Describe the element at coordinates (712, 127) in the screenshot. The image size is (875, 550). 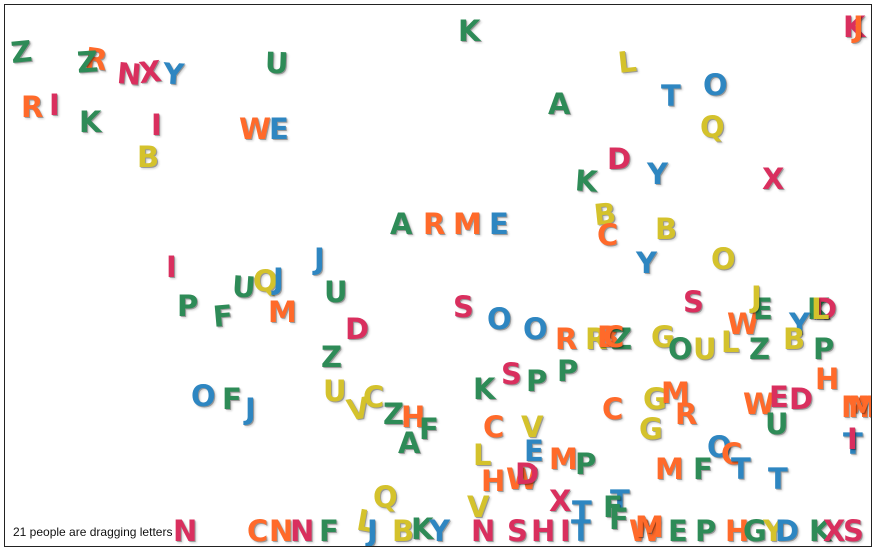
I see `letter-magnet-q: Q` at that location.